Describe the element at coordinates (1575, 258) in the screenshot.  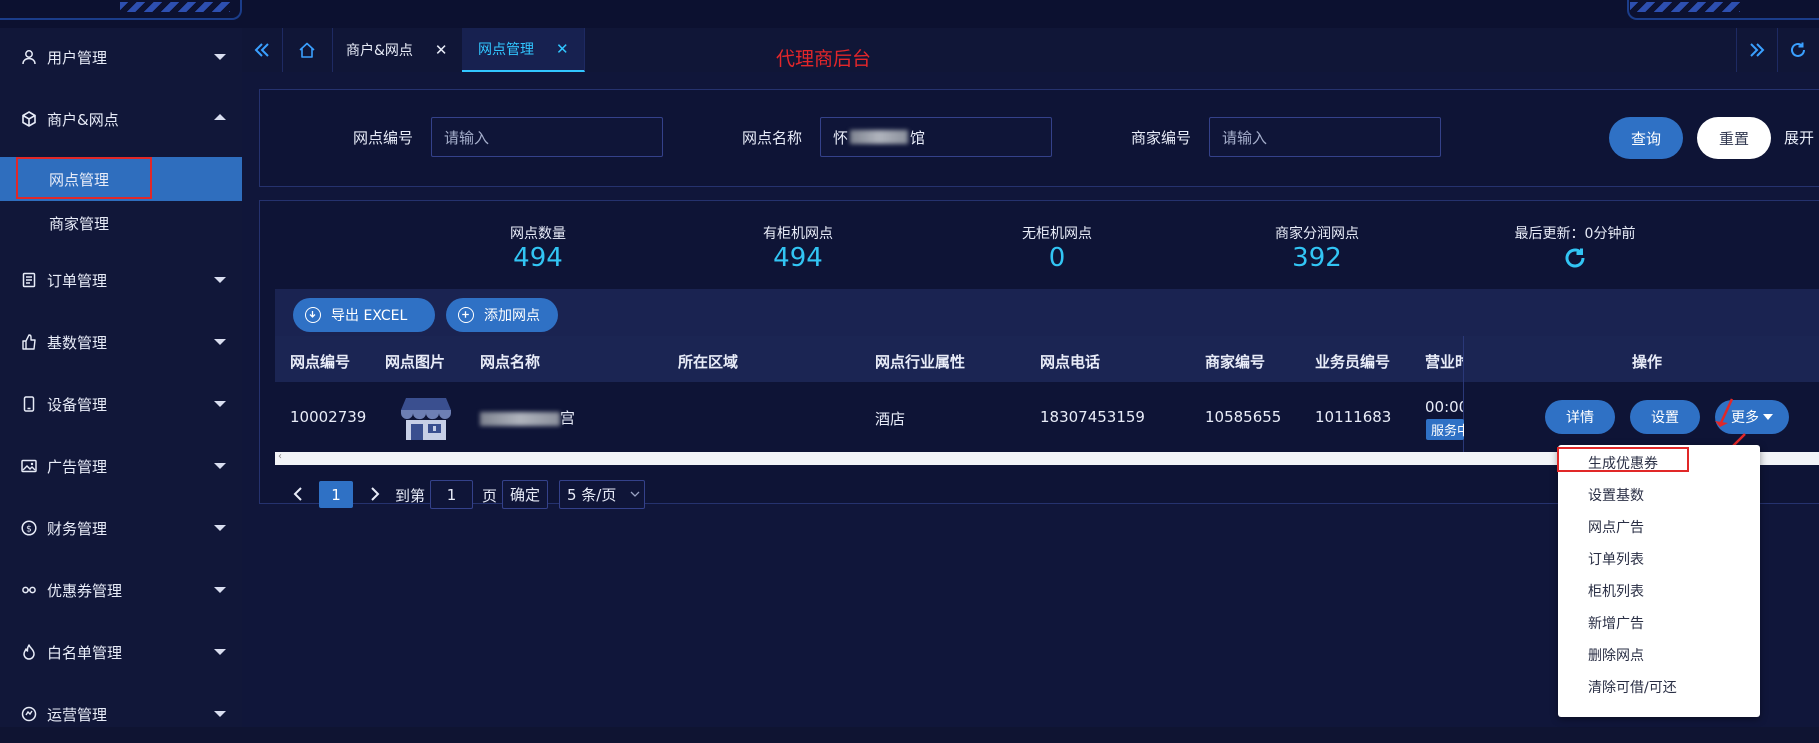
I see `refresh-icon` at that location.